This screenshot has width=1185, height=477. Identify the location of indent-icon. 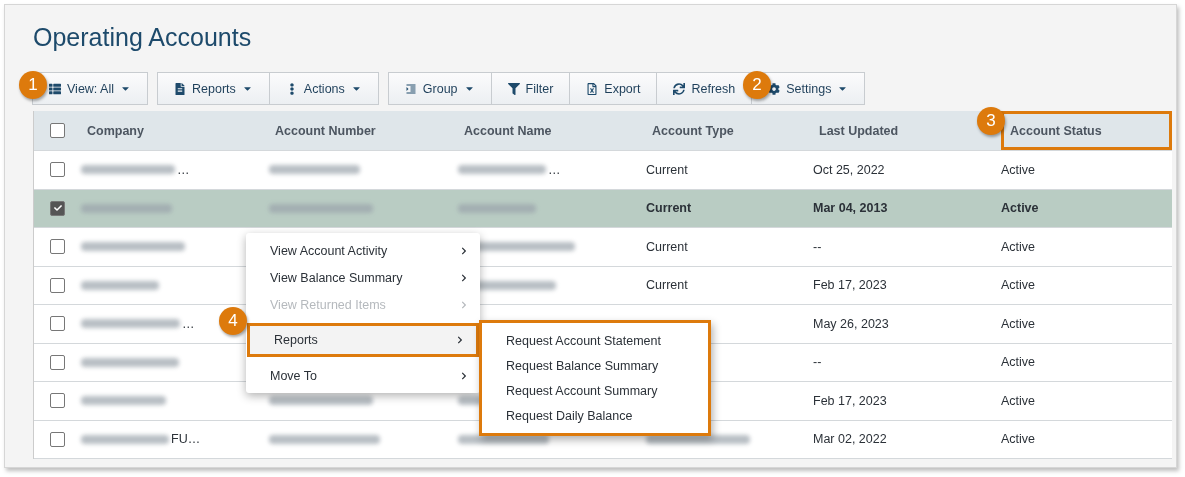
(410, 88).